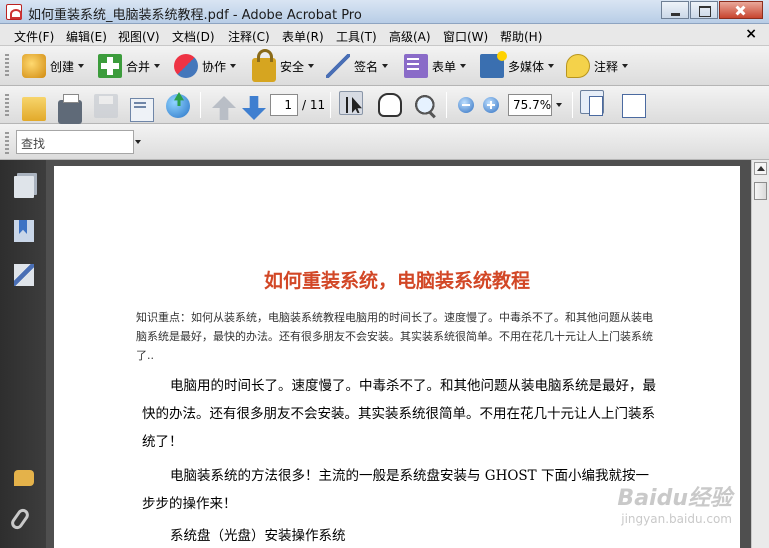  What do you see at coordinates (23, 354) in the screenshot?
I see `navigation-panel` at bounding box center [23, 354].